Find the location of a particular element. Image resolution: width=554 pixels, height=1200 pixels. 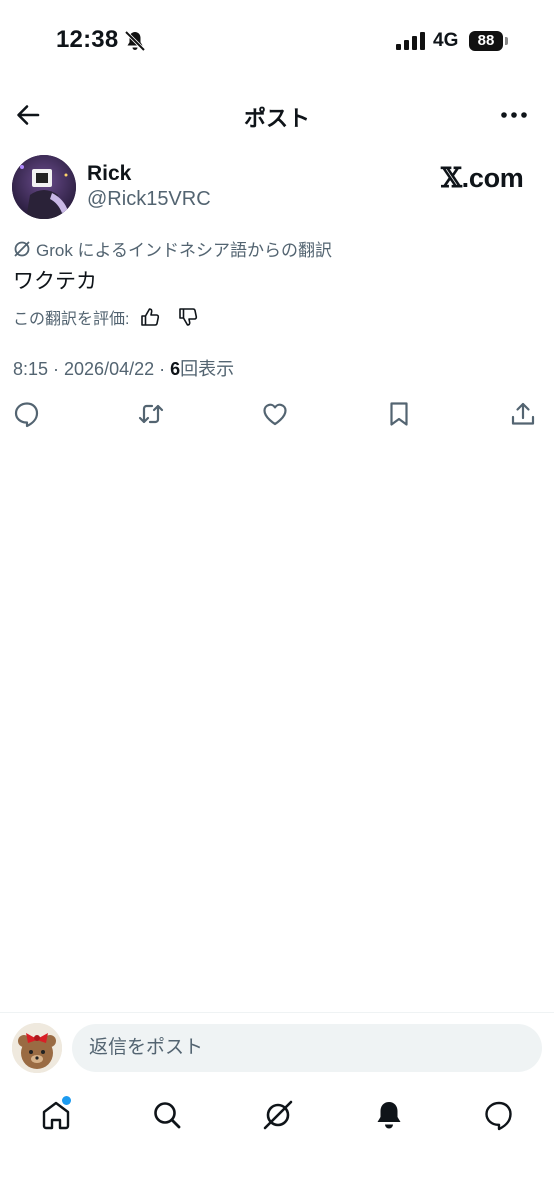

tab-grok is located at coordinates (278, 1115).